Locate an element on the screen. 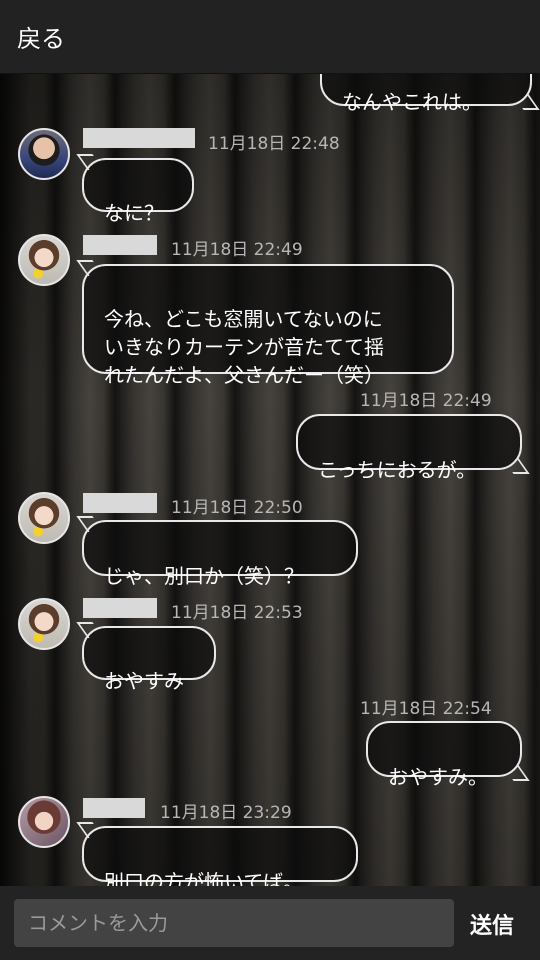 The image size is (540, 960). send-button: 送信 is located at coordinates (492, 924).